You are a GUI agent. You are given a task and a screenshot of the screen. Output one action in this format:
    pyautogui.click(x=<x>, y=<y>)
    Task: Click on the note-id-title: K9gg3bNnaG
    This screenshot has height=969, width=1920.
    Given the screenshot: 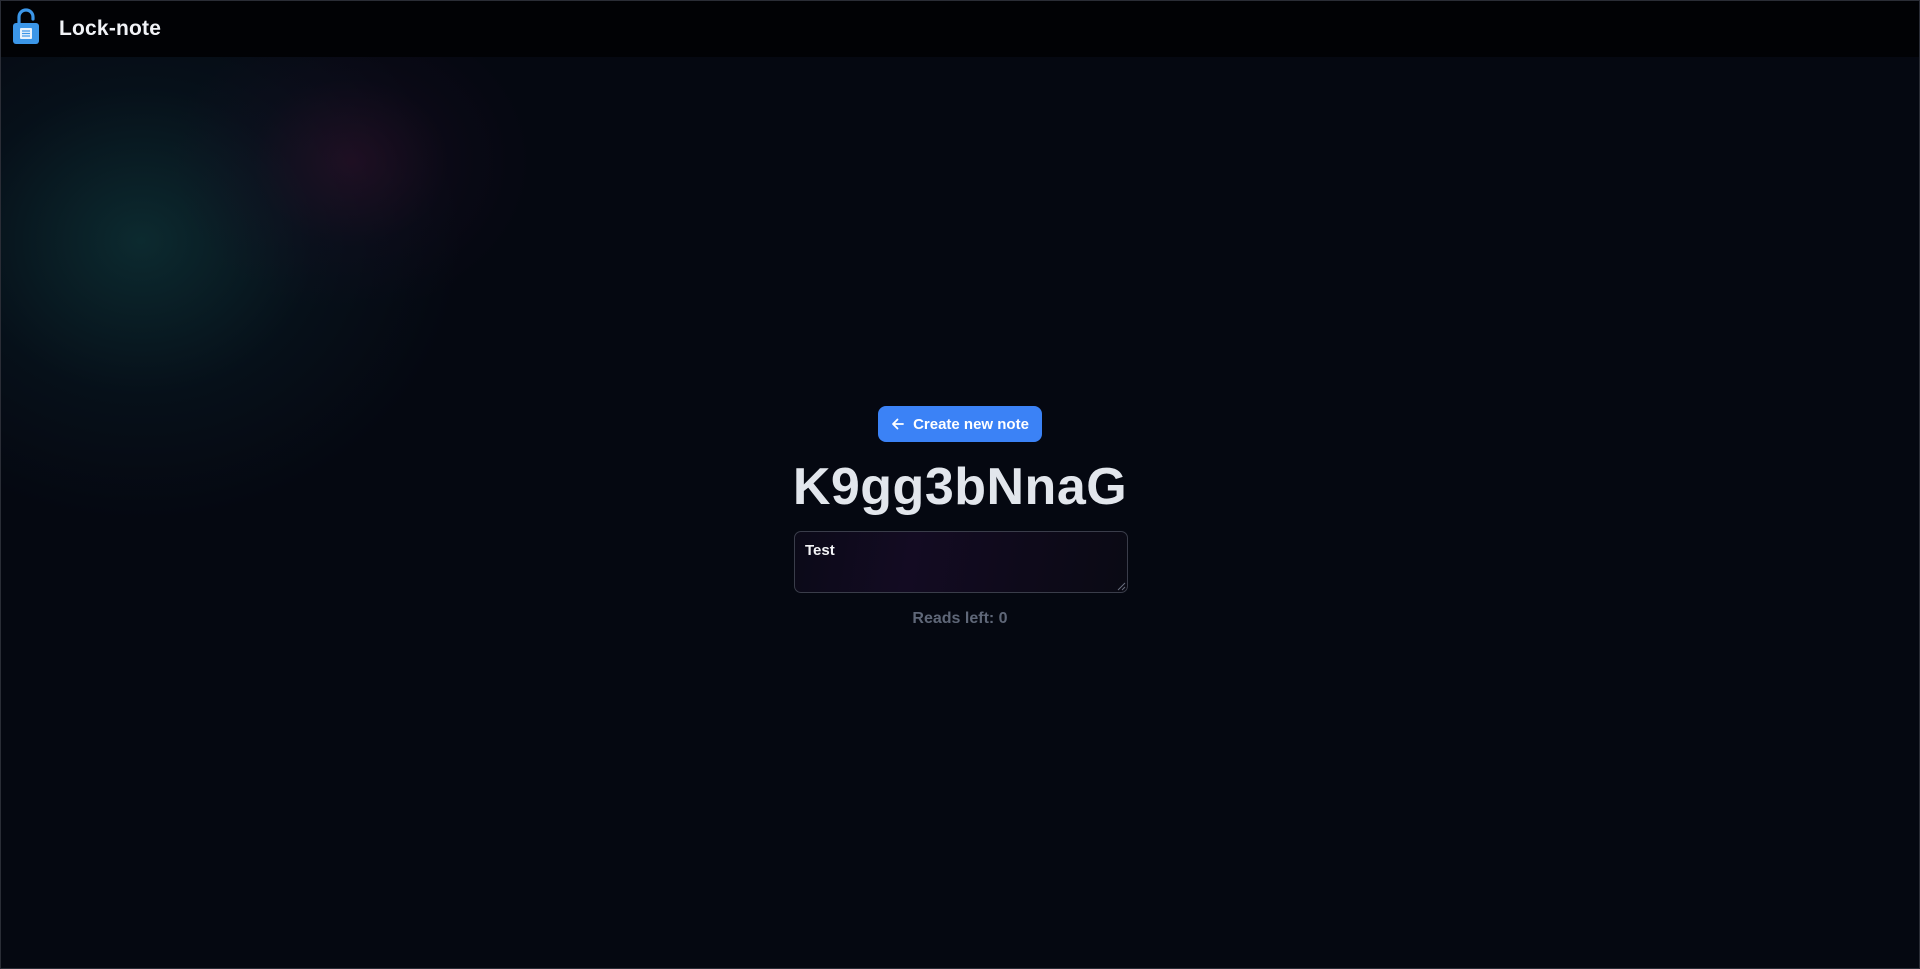 What is the action you would take?
    pyautogui.click(x=960, y=487)
    